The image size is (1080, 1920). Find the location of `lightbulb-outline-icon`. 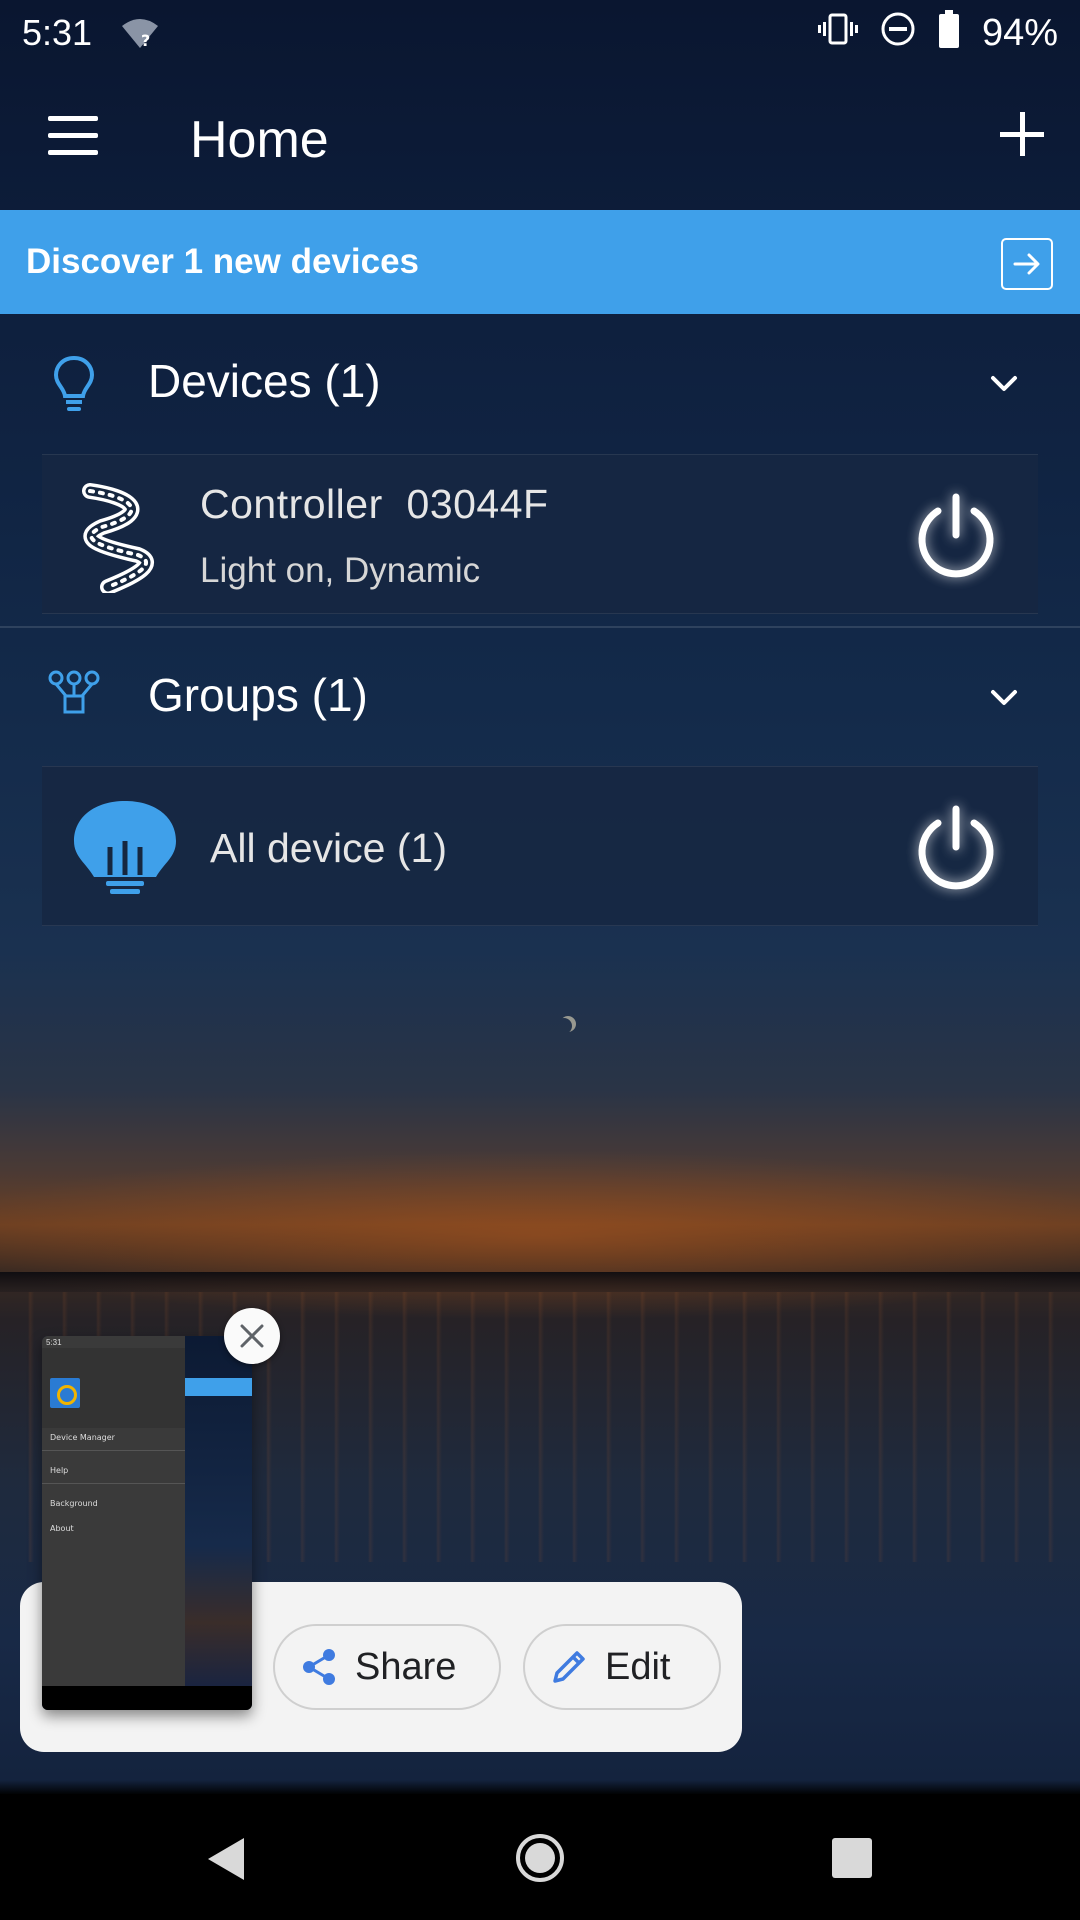

lightbulb-outline-icon is located at coordinates (74, 386).